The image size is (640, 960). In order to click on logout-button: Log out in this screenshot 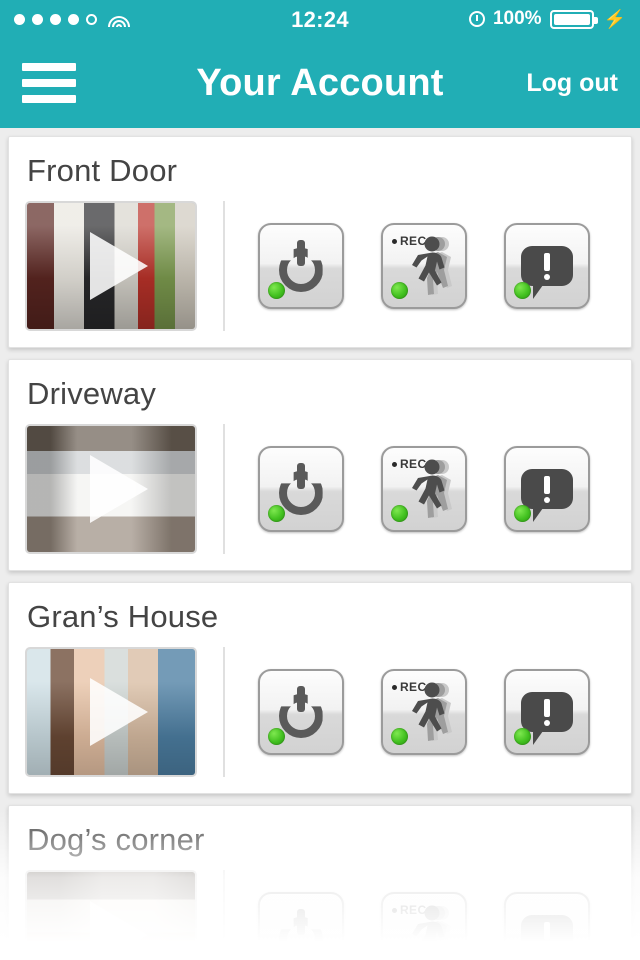, I will do `click(572, 83)`.